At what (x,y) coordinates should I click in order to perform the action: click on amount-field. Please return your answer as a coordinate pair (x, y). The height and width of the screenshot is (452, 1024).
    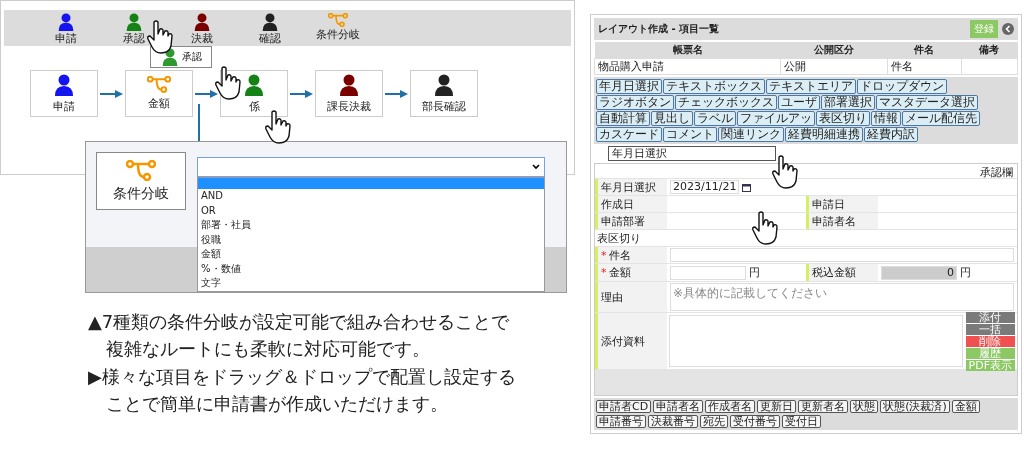
    Looking at the image, I should click on (708, 272).